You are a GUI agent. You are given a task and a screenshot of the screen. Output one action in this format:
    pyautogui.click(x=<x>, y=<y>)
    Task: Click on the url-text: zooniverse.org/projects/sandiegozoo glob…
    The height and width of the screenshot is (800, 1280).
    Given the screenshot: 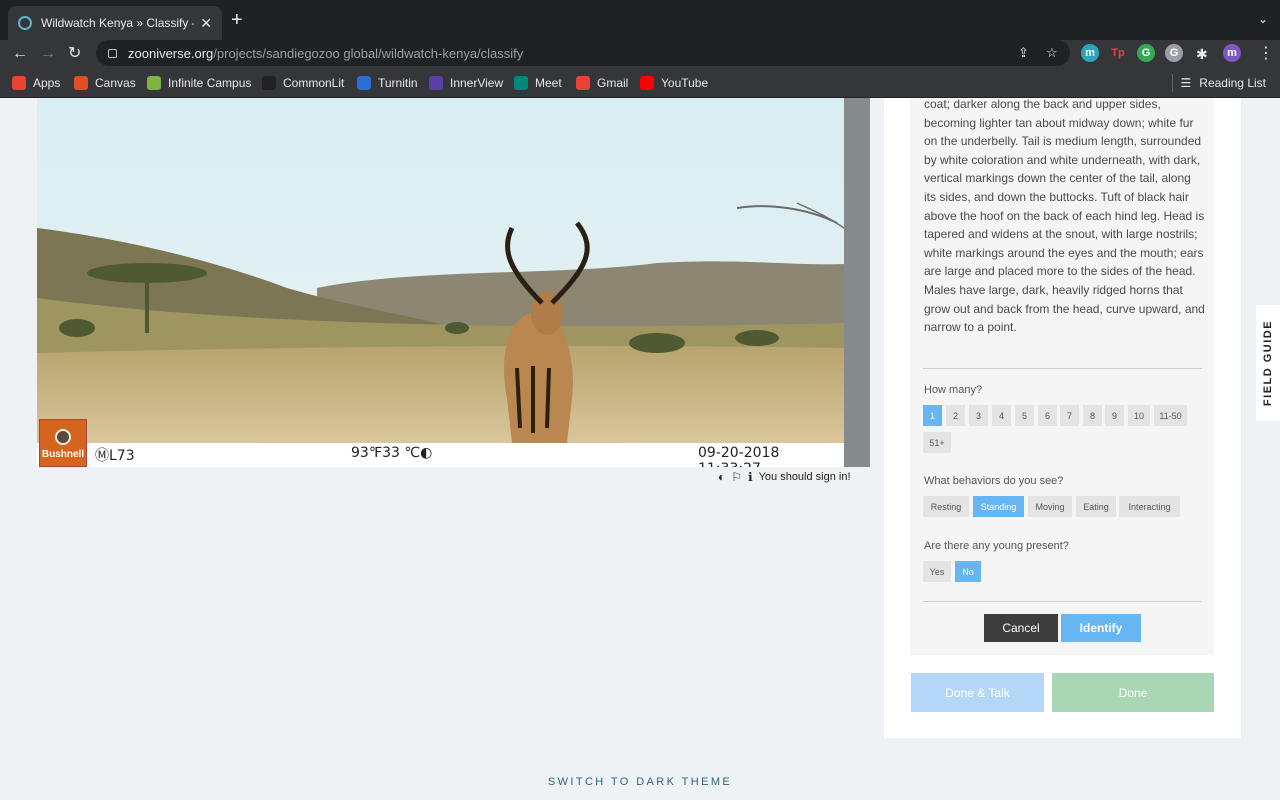 What is the action you would take?
    pyautogui.click(x=326, y=53)
    